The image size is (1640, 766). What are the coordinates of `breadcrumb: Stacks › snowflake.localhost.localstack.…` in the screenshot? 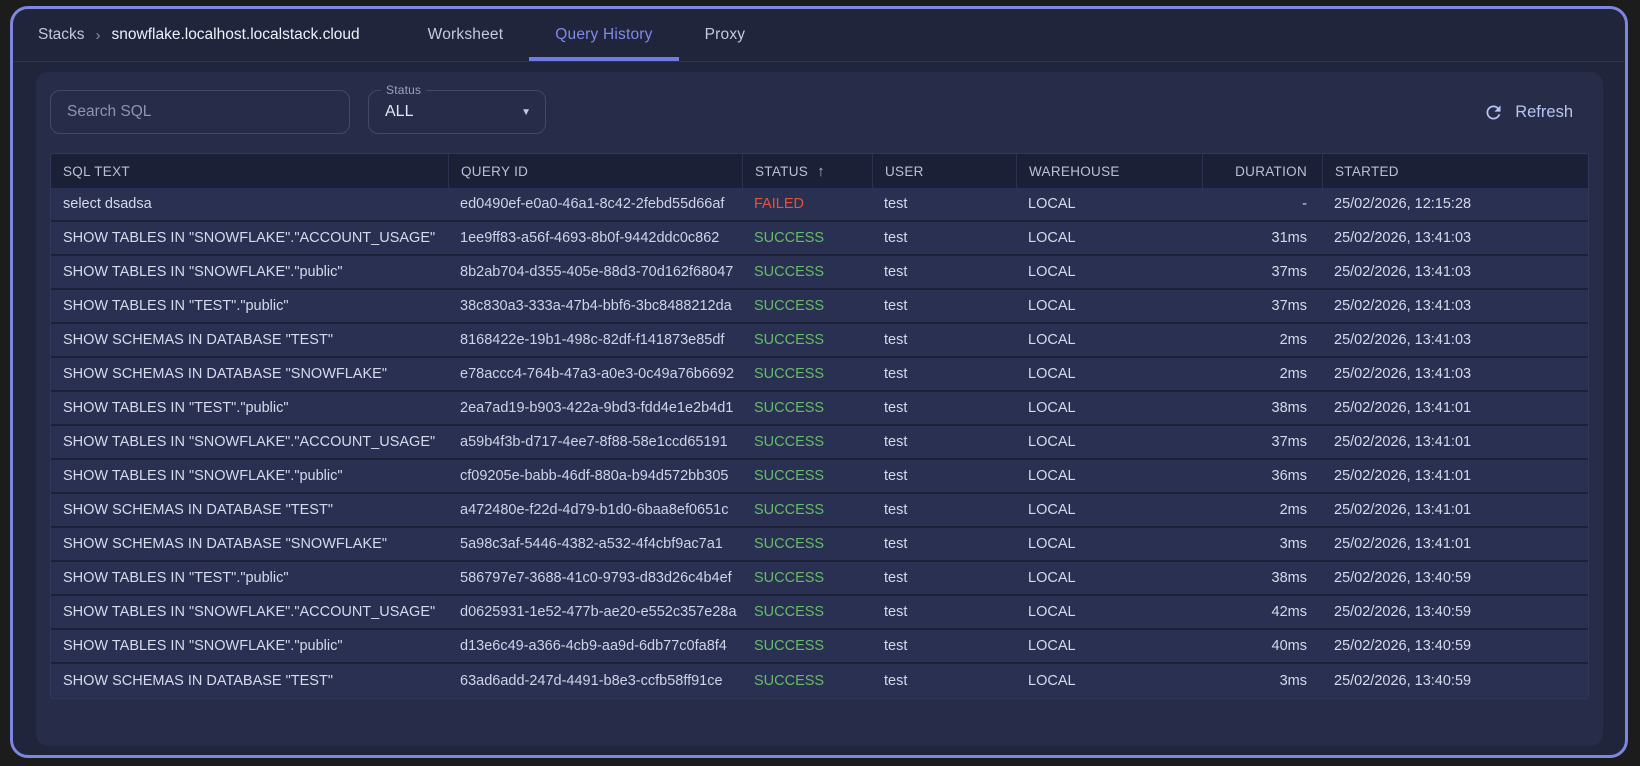 It's located at (199, 35).